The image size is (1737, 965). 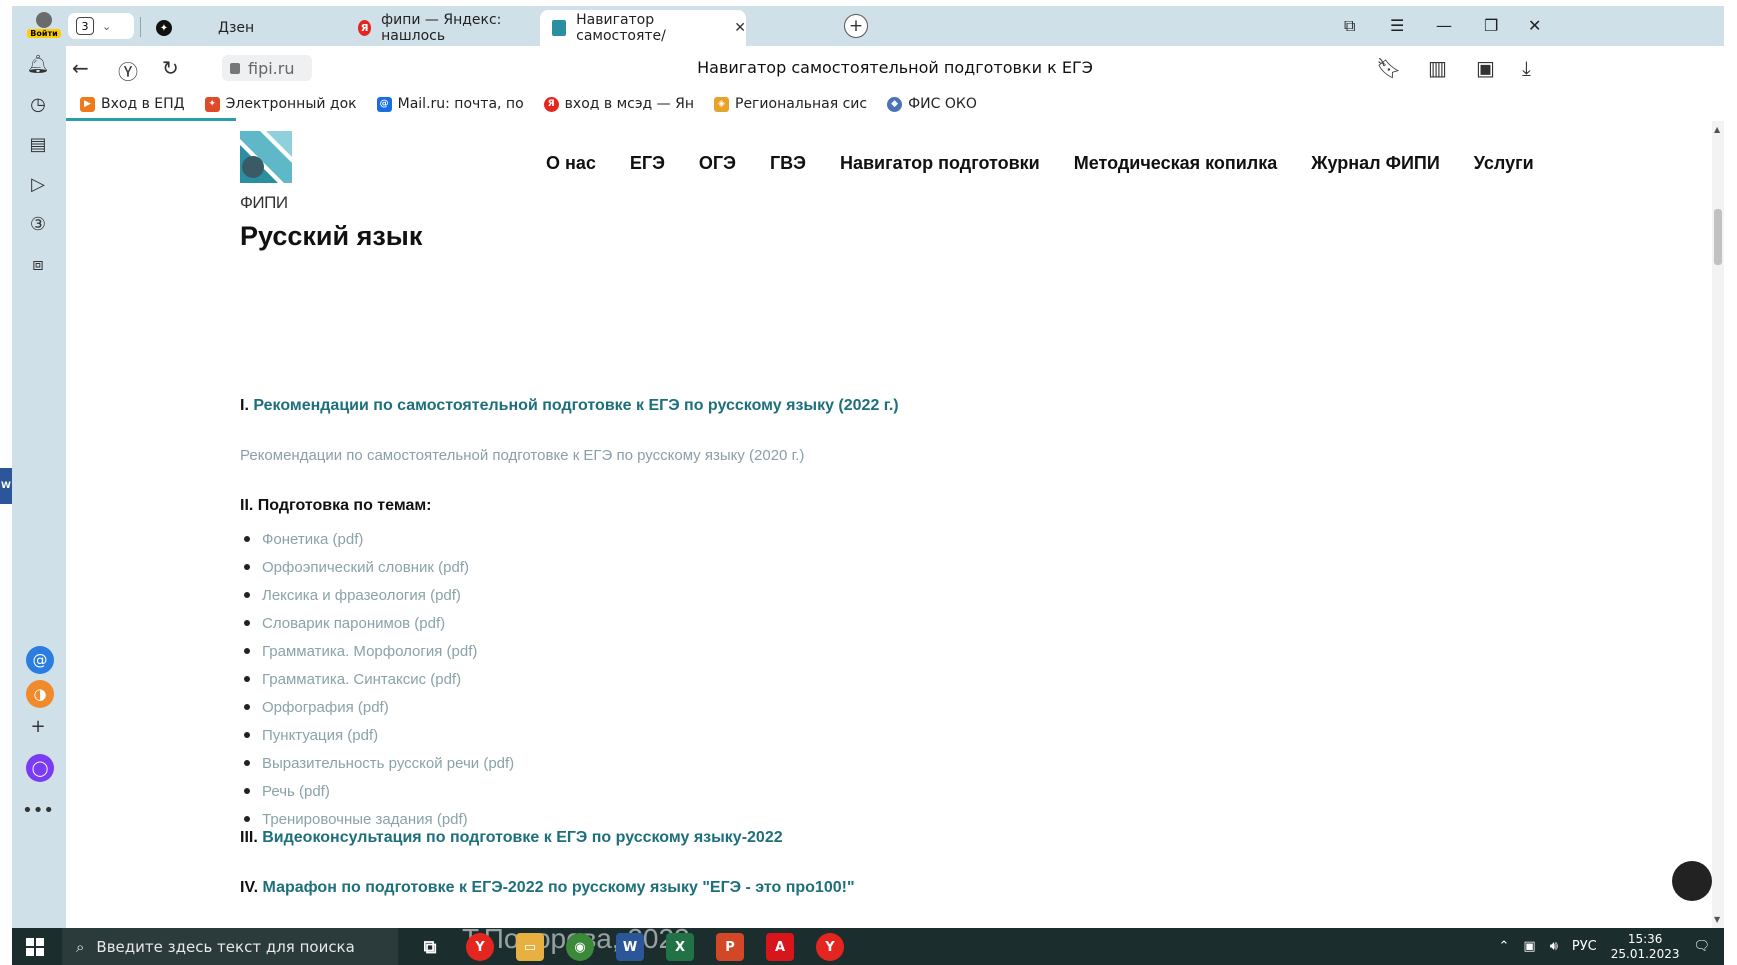 I want to click on list-item: Орфография (pdf), so click(x=379, y=707).